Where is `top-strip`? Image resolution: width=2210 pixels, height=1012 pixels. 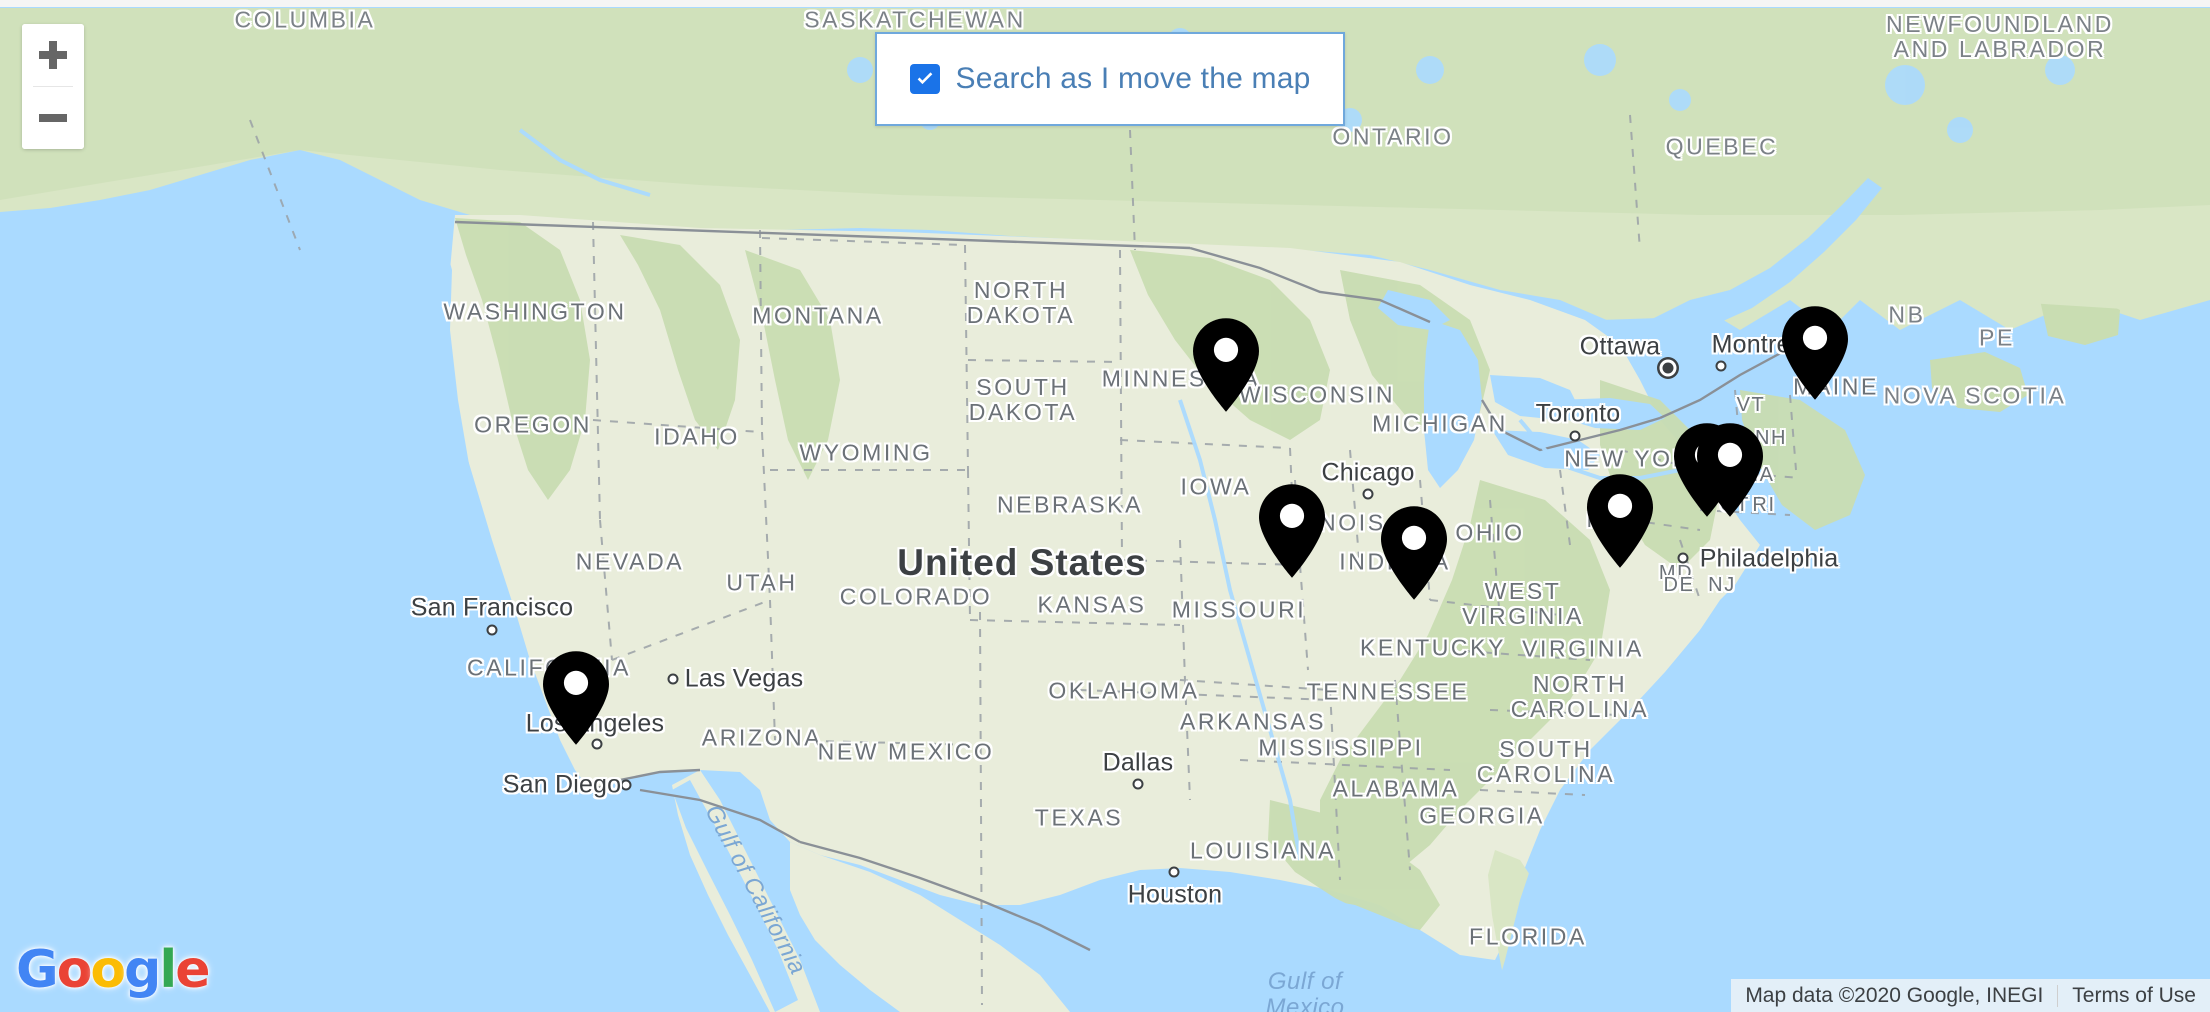 top-strip is located at coordinates (1105, 3).